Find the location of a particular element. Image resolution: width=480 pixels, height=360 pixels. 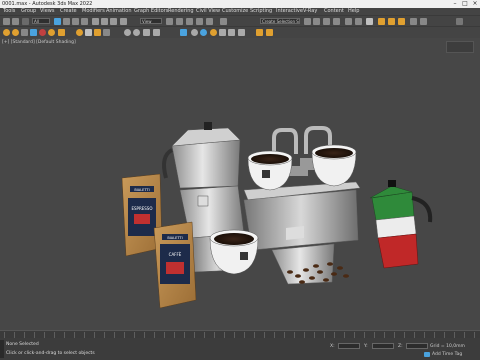

move-icon is located at coordinates (95, 21).